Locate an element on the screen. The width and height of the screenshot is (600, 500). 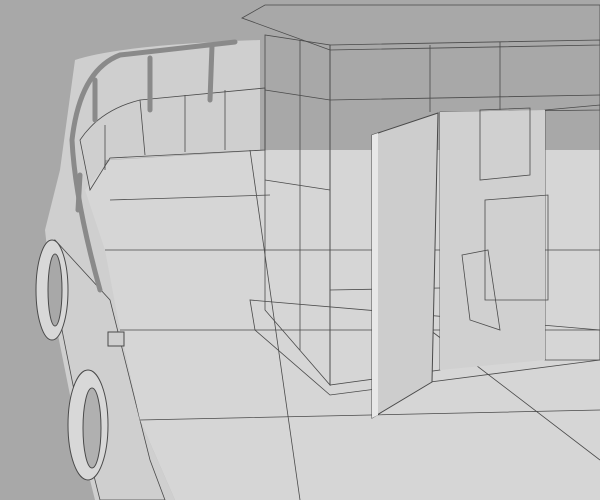
cabin-door is located at coordinates (405, 265).